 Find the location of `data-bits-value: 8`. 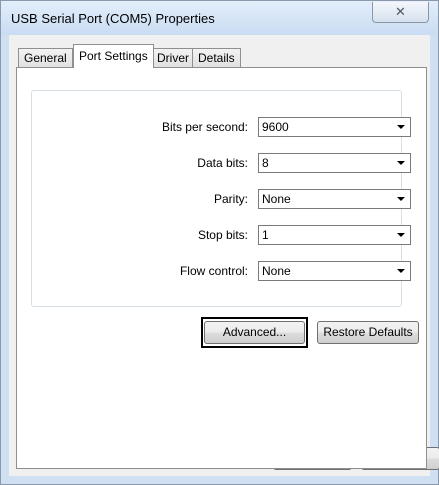

data-bits-value: 8 is located at coordinates (265, 163).